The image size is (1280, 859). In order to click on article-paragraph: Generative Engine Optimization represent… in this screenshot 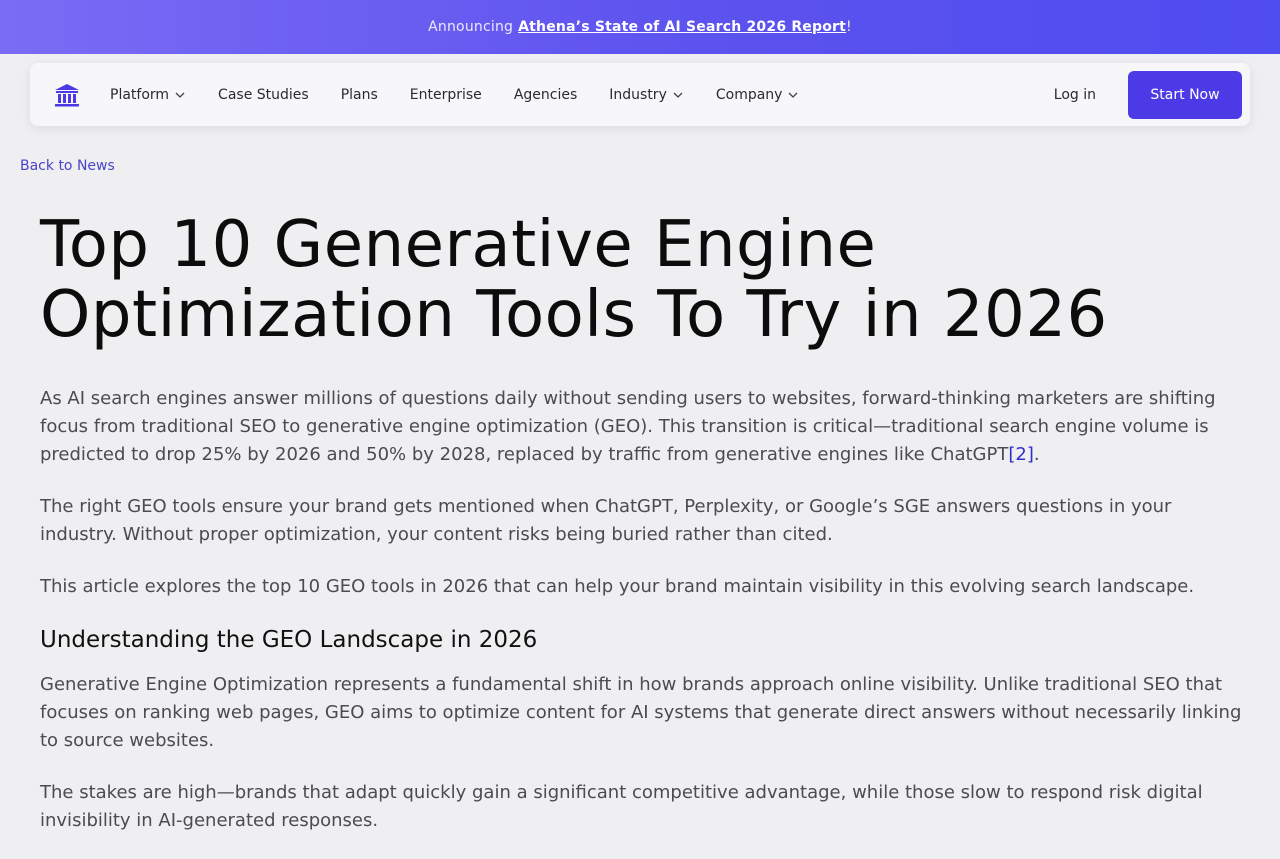, I will do `click(641, 712)`.